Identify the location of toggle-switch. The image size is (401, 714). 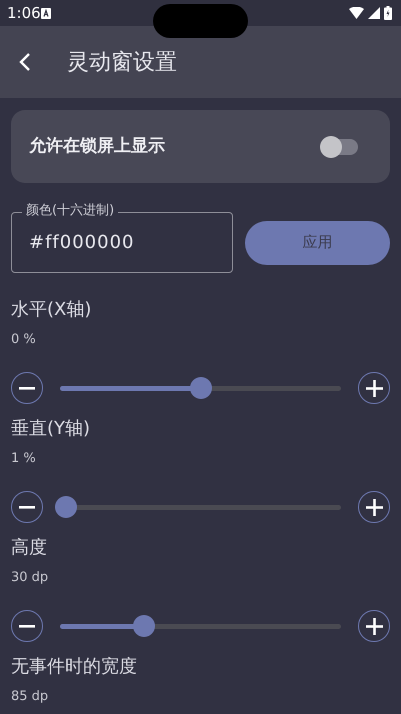
(339, 147).